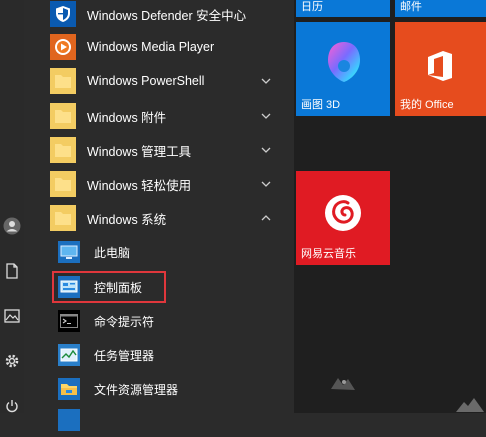  What do you see at coordinates (12, 406) in the screenshot?
I see `power-icon` at bounding box center [12, 406].